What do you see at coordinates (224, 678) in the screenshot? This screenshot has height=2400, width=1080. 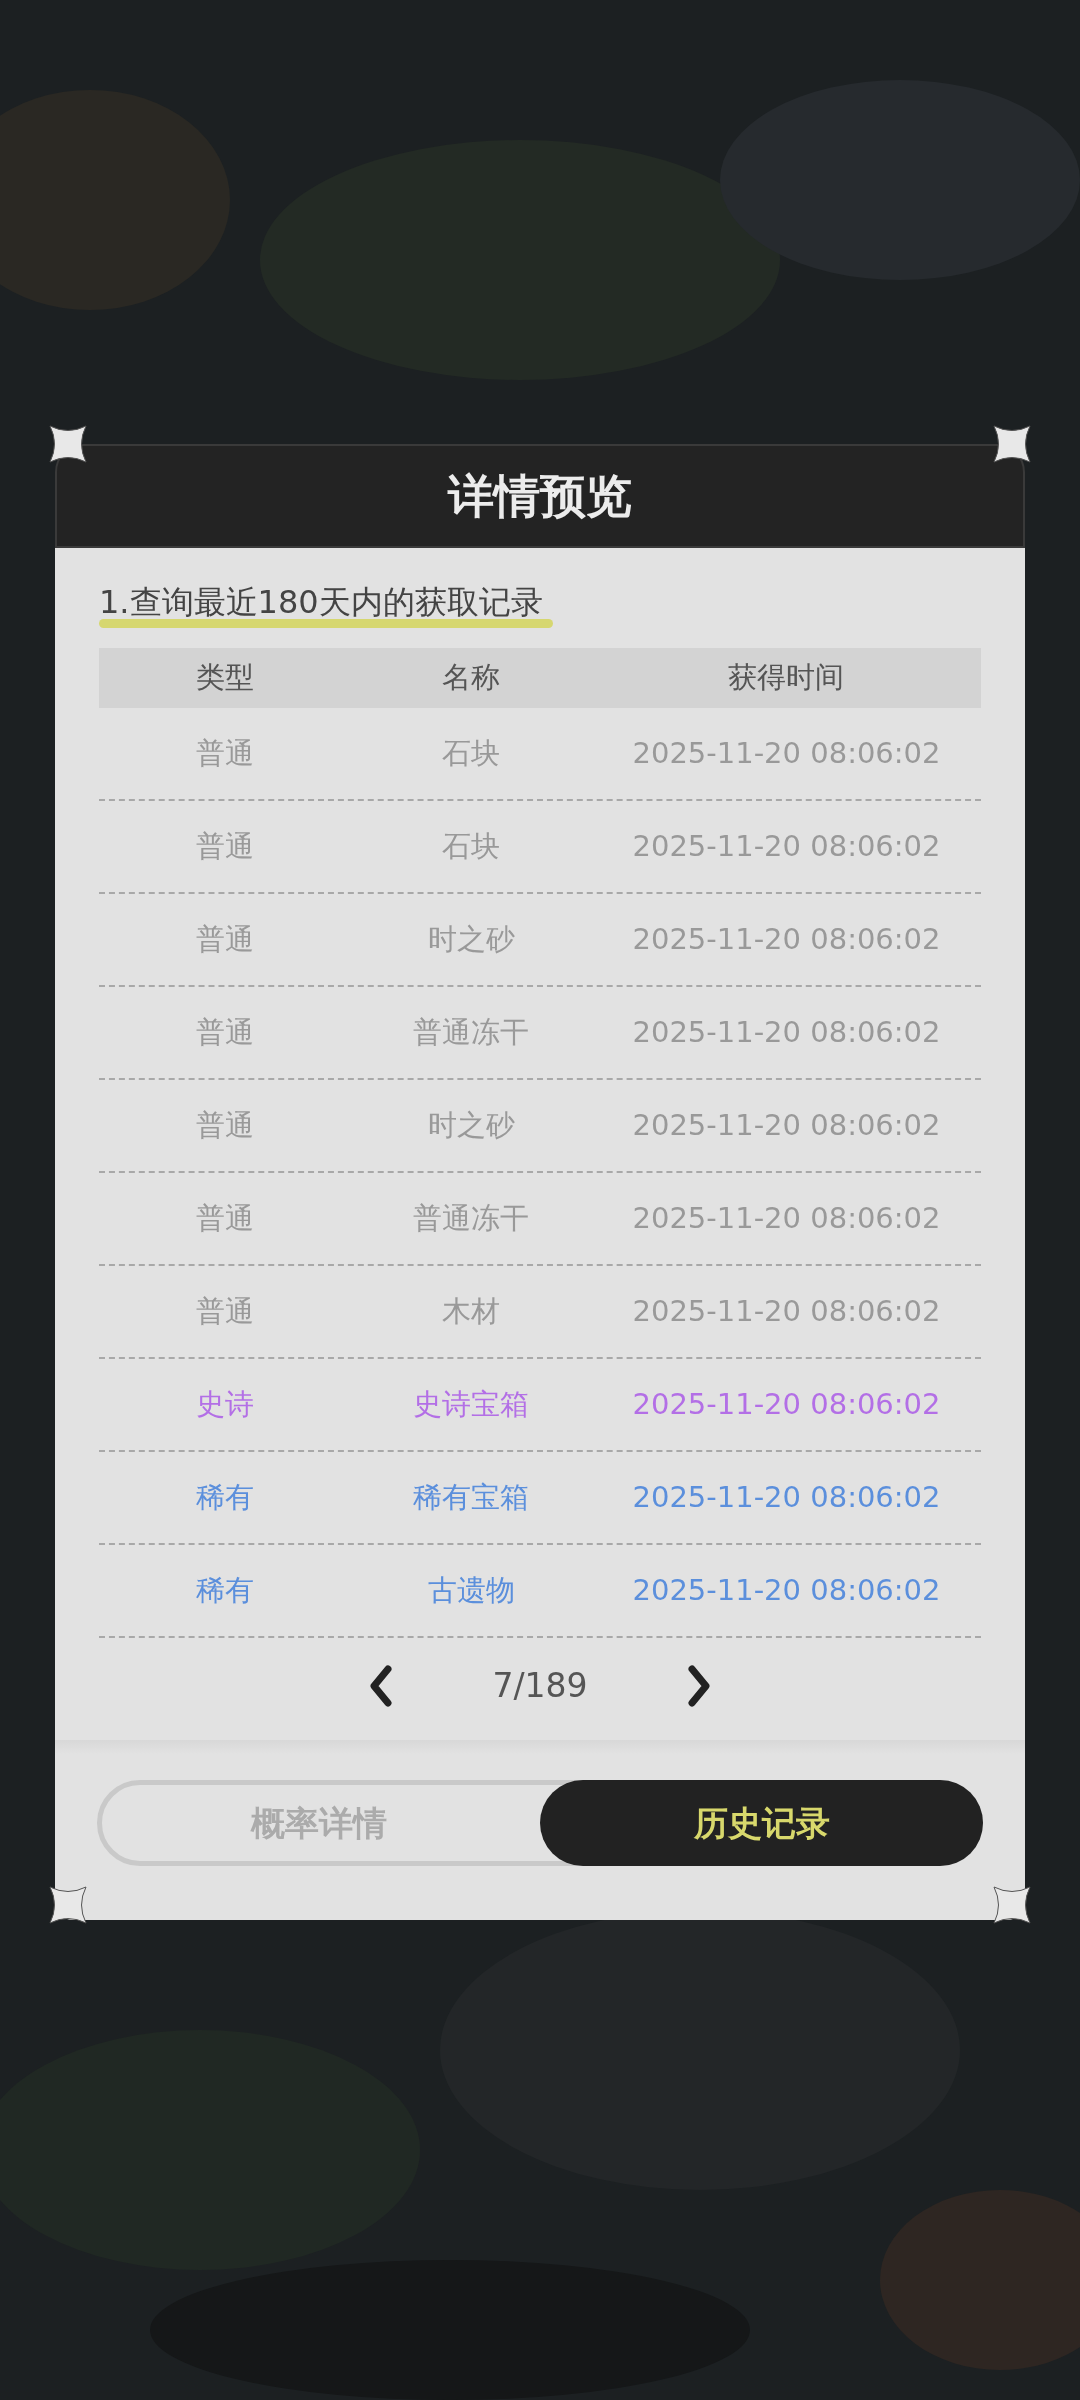 I see `column-header: 类型` at bounding box center [224, 678].